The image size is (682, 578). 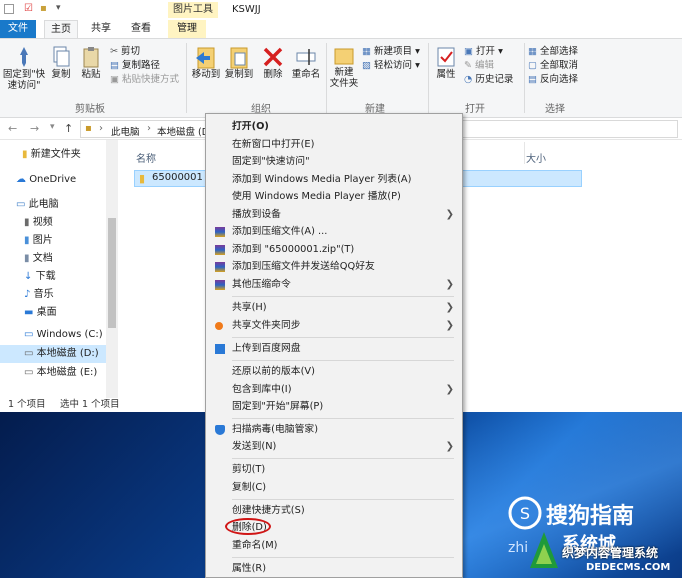 I want to click on menu-item-sync-share: 共享文件夹同步 ❯, so click(x=334, y=326).